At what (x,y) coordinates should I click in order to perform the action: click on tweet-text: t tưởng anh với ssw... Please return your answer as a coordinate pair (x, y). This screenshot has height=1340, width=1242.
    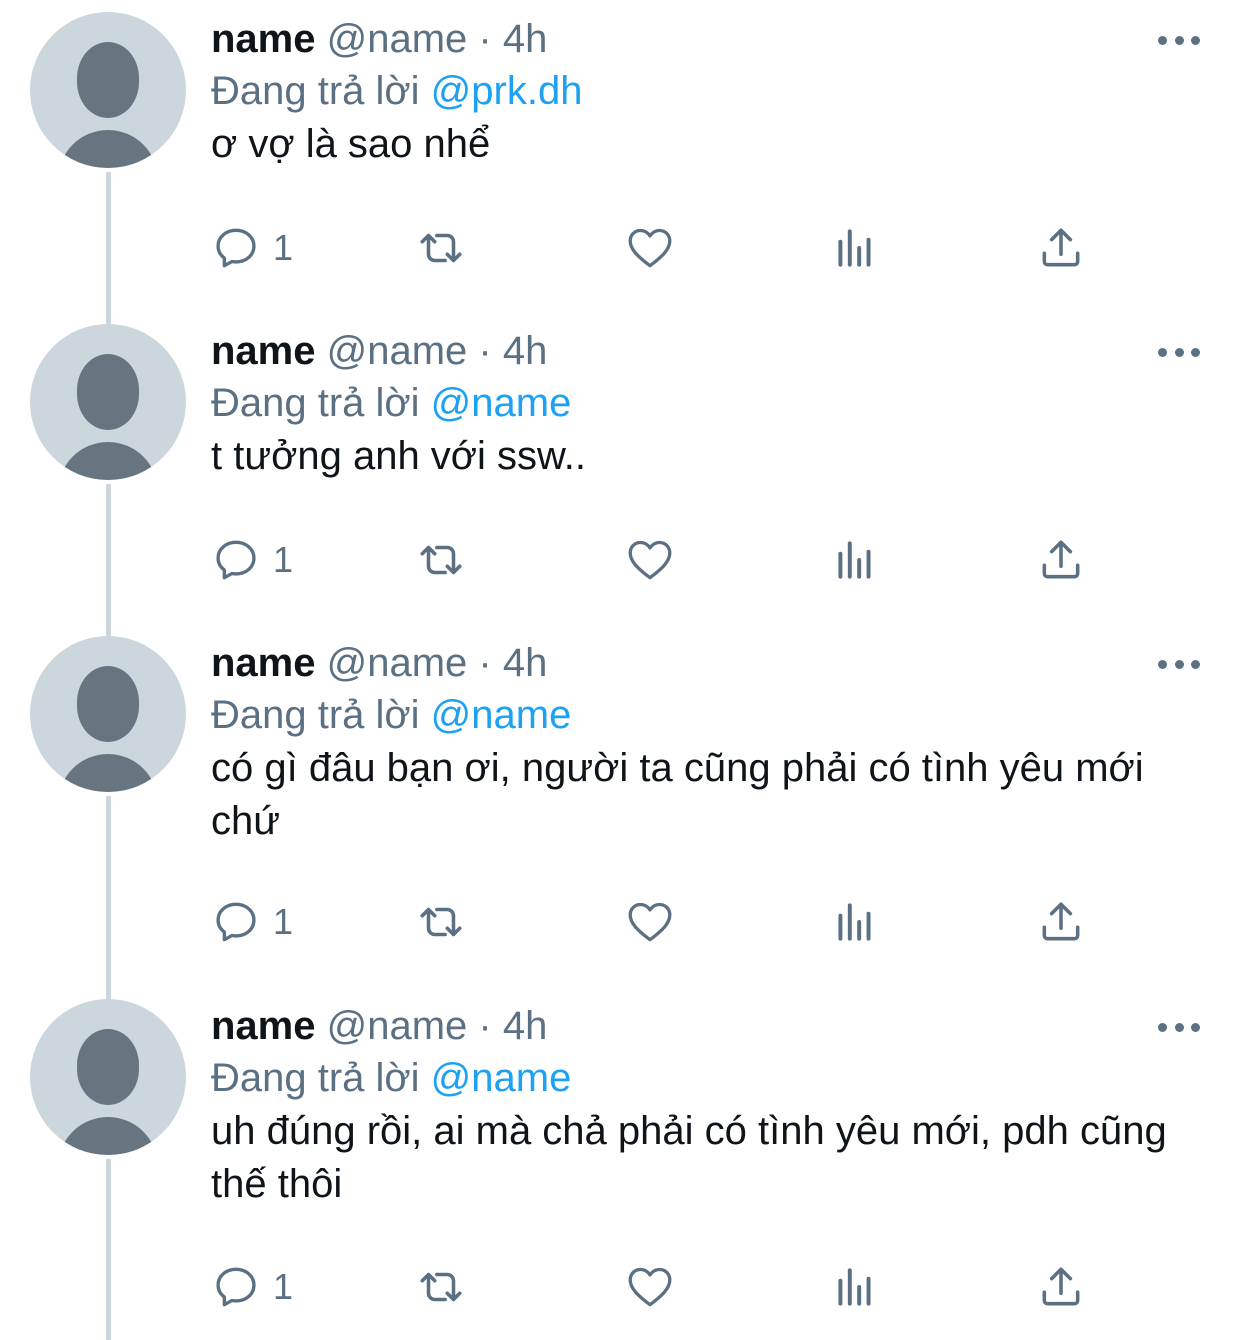
    Looking at the image, I should click on (398, 456).